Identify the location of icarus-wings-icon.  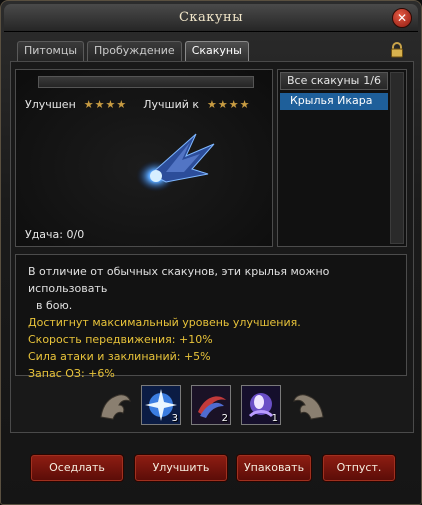
(175, 162).